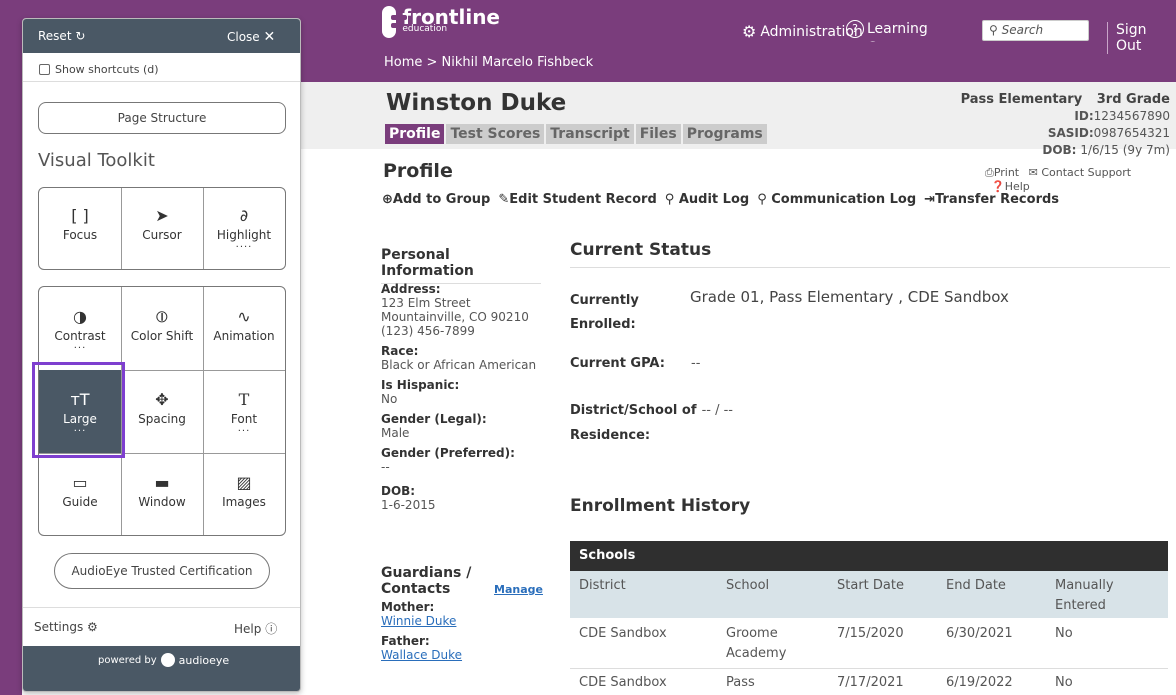 The image size is (1176, 695). Describe the element at coordinates (244, 316) in the screenshot. I see `animation-icon: ∿` at that location.